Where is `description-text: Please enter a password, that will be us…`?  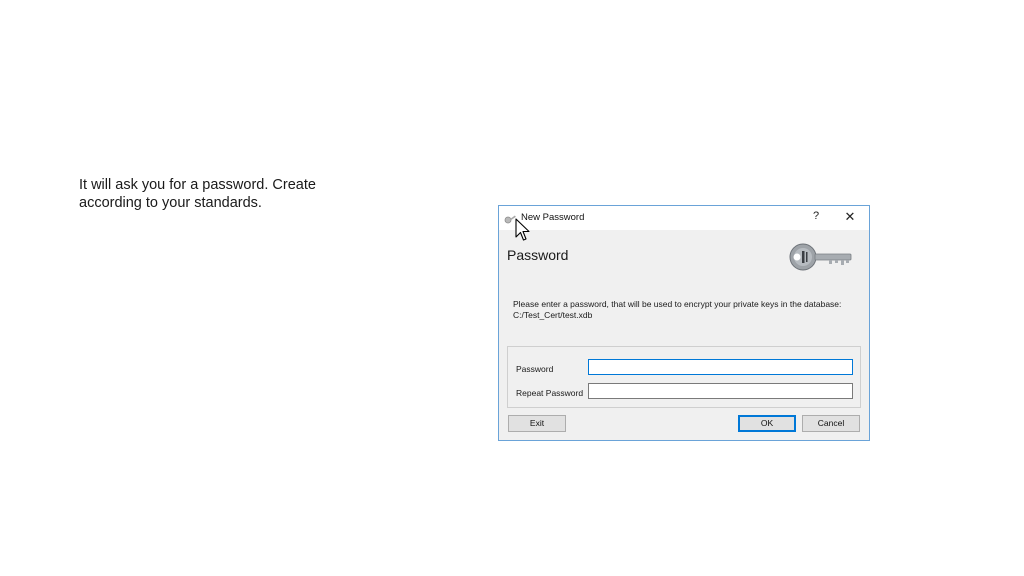 description-text: Please enter a password, that will be us… is located at coordinates (677, 304).